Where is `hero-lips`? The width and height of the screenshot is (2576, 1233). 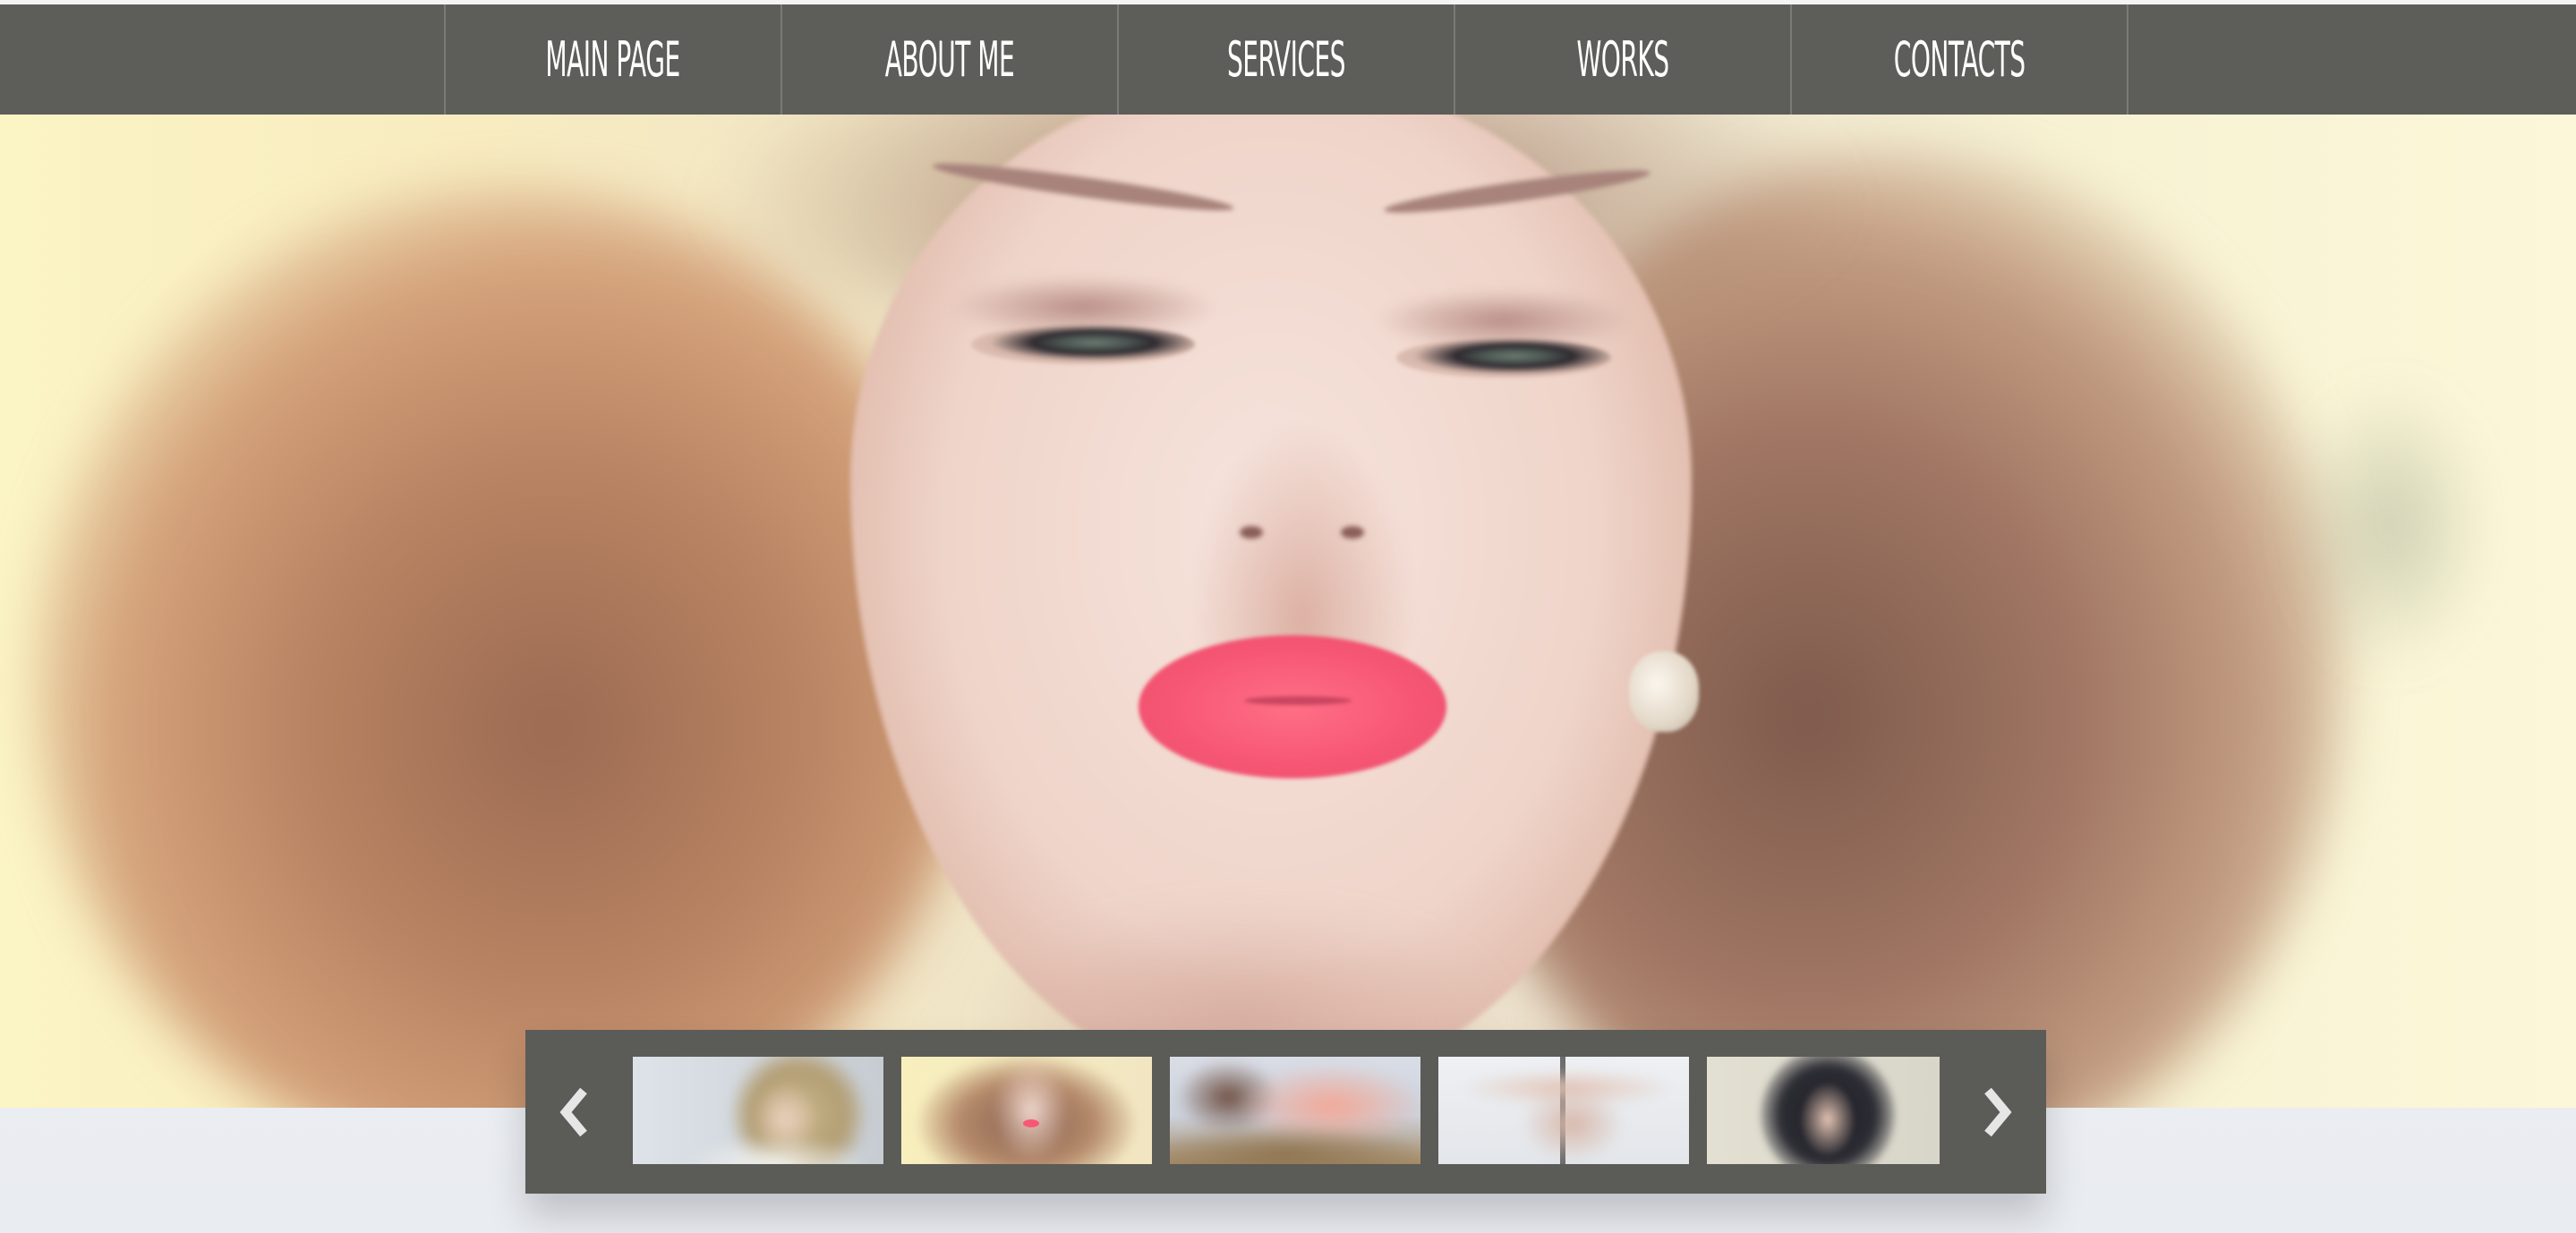
hero-lips is located at coordinates (1292, 706).